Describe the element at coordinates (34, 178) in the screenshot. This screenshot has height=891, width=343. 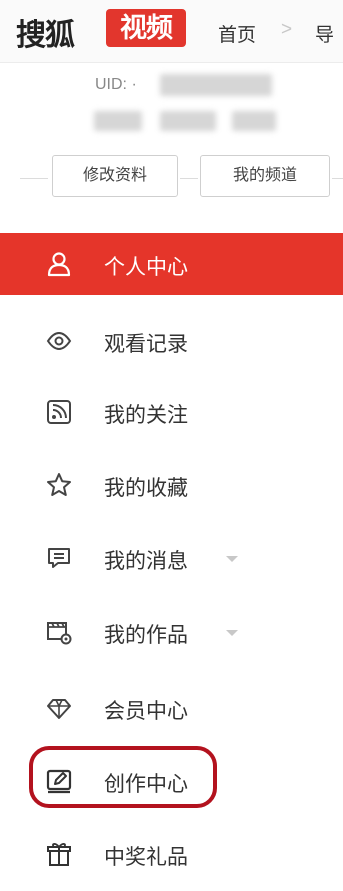
I see `divider-left` at that location.